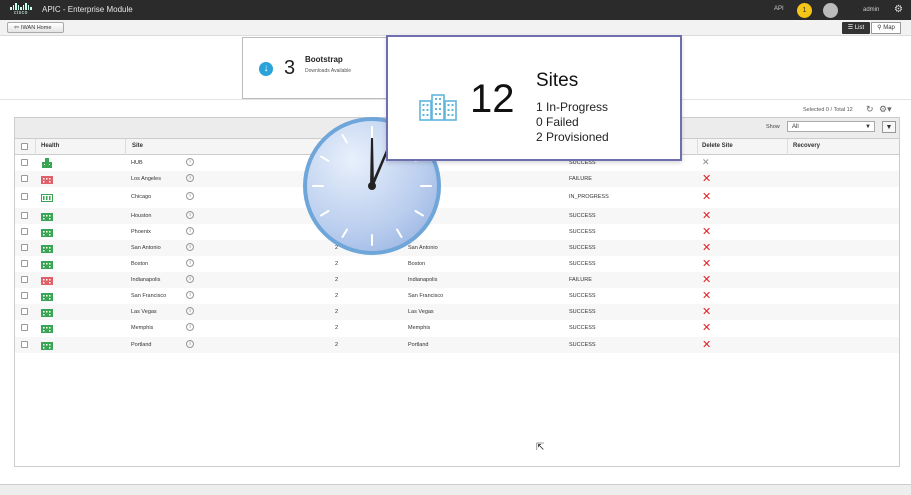 This screenshot has height=495, width=911. Describe the element at coordinates (139, 264) in the screenshot. I see `site-name: Boston` at that location.